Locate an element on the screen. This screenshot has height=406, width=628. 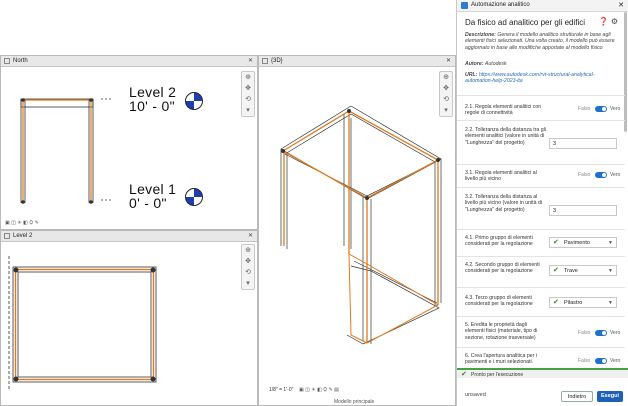
back-button: Indietro is located at coordinates (577, 396).